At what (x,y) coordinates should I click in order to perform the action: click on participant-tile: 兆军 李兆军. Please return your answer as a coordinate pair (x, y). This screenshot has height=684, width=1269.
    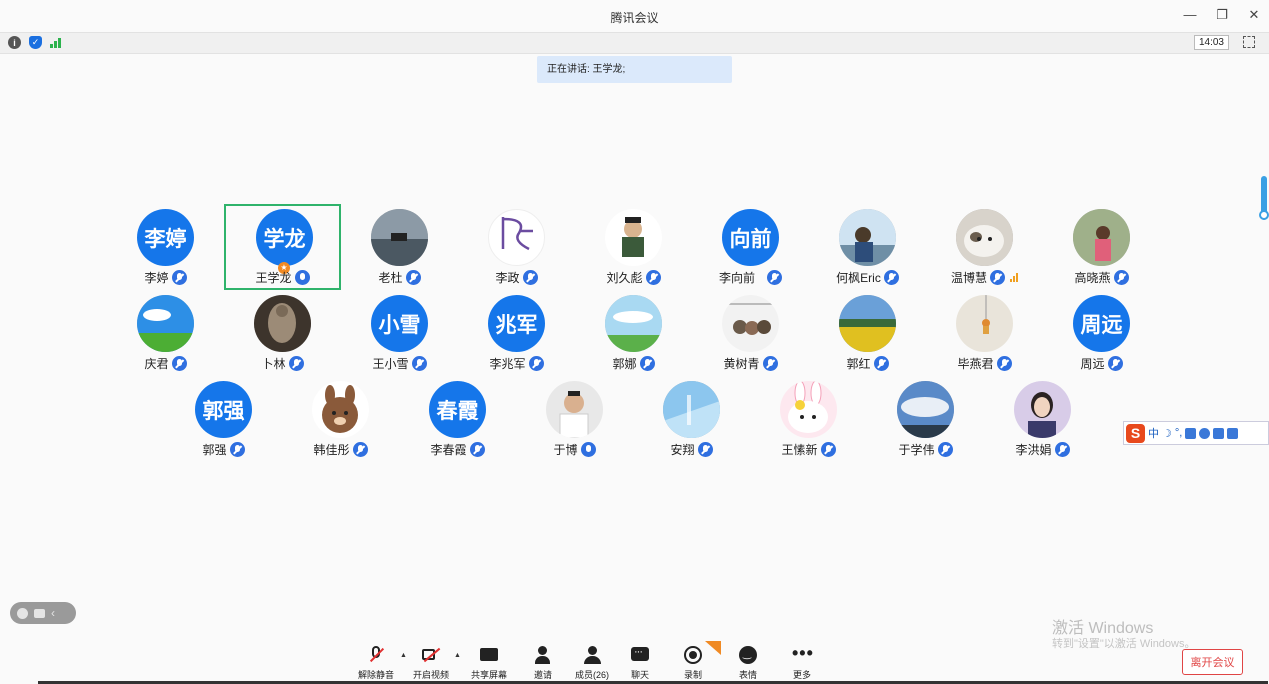
    Looking at the image, I should click on (516, 334).